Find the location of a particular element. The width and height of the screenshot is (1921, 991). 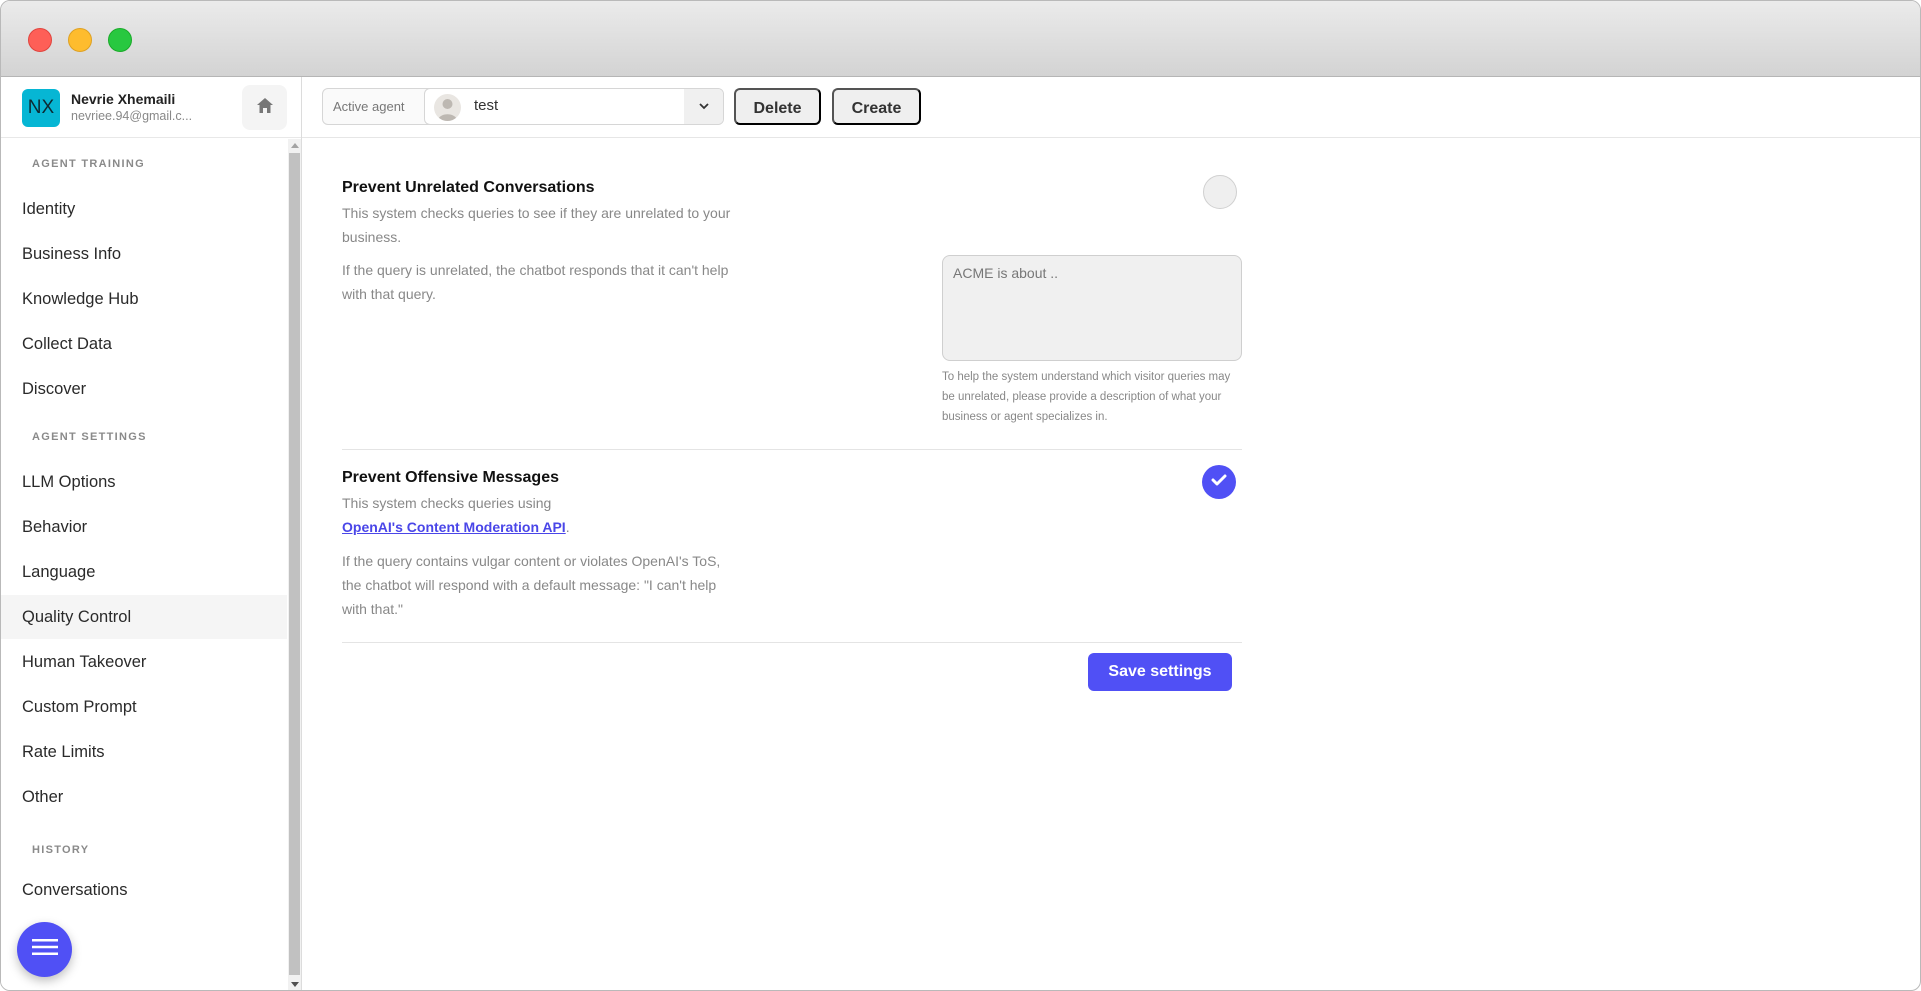

home-icon is located at coordinates (264, 107).